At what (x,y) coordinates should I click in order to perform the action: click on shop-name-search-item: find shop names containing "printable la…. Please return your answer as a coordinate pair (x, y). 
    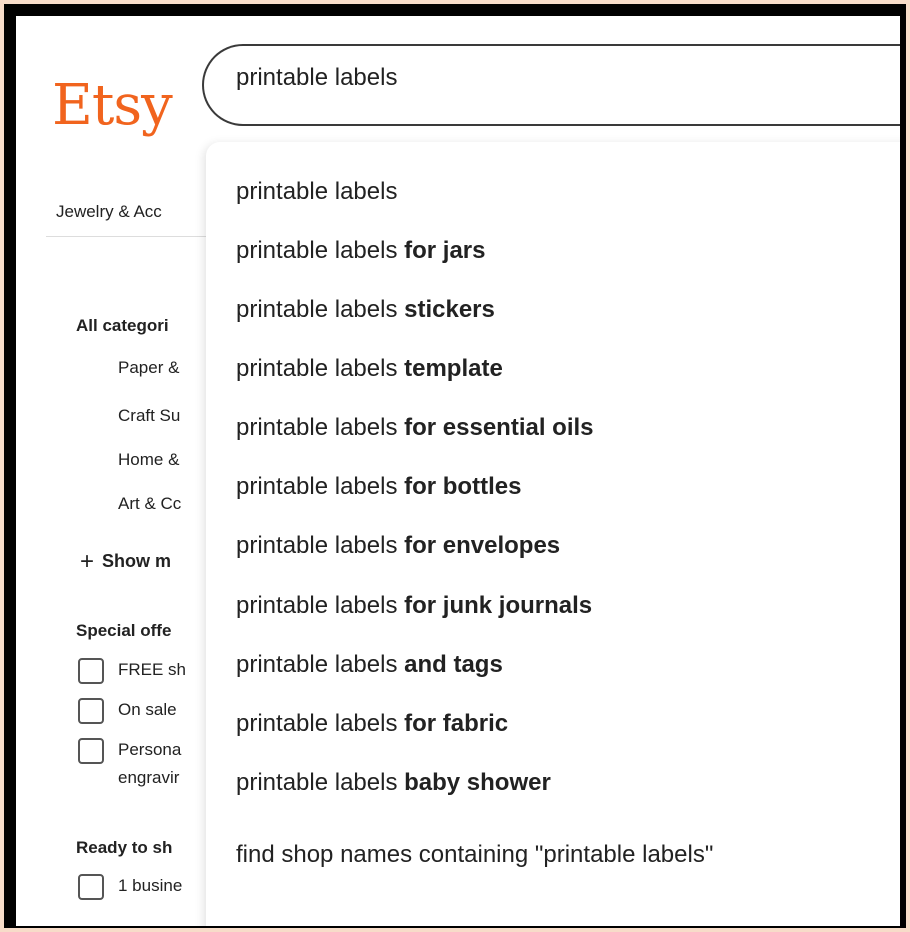
    Looking at the image, I should click on (474, 855).